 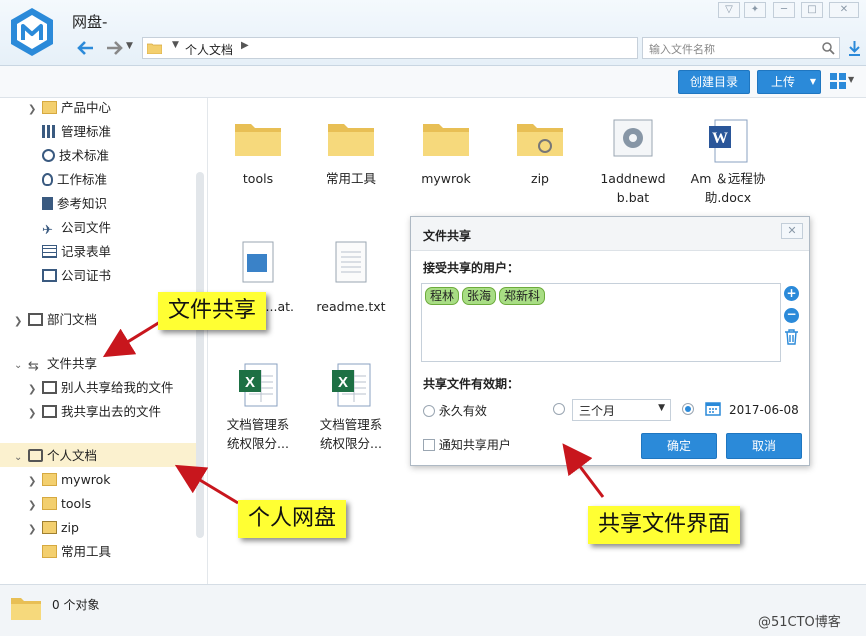 I want to click on breadcrumb-chevron-icon: ▶, so click(x=245, y=45).